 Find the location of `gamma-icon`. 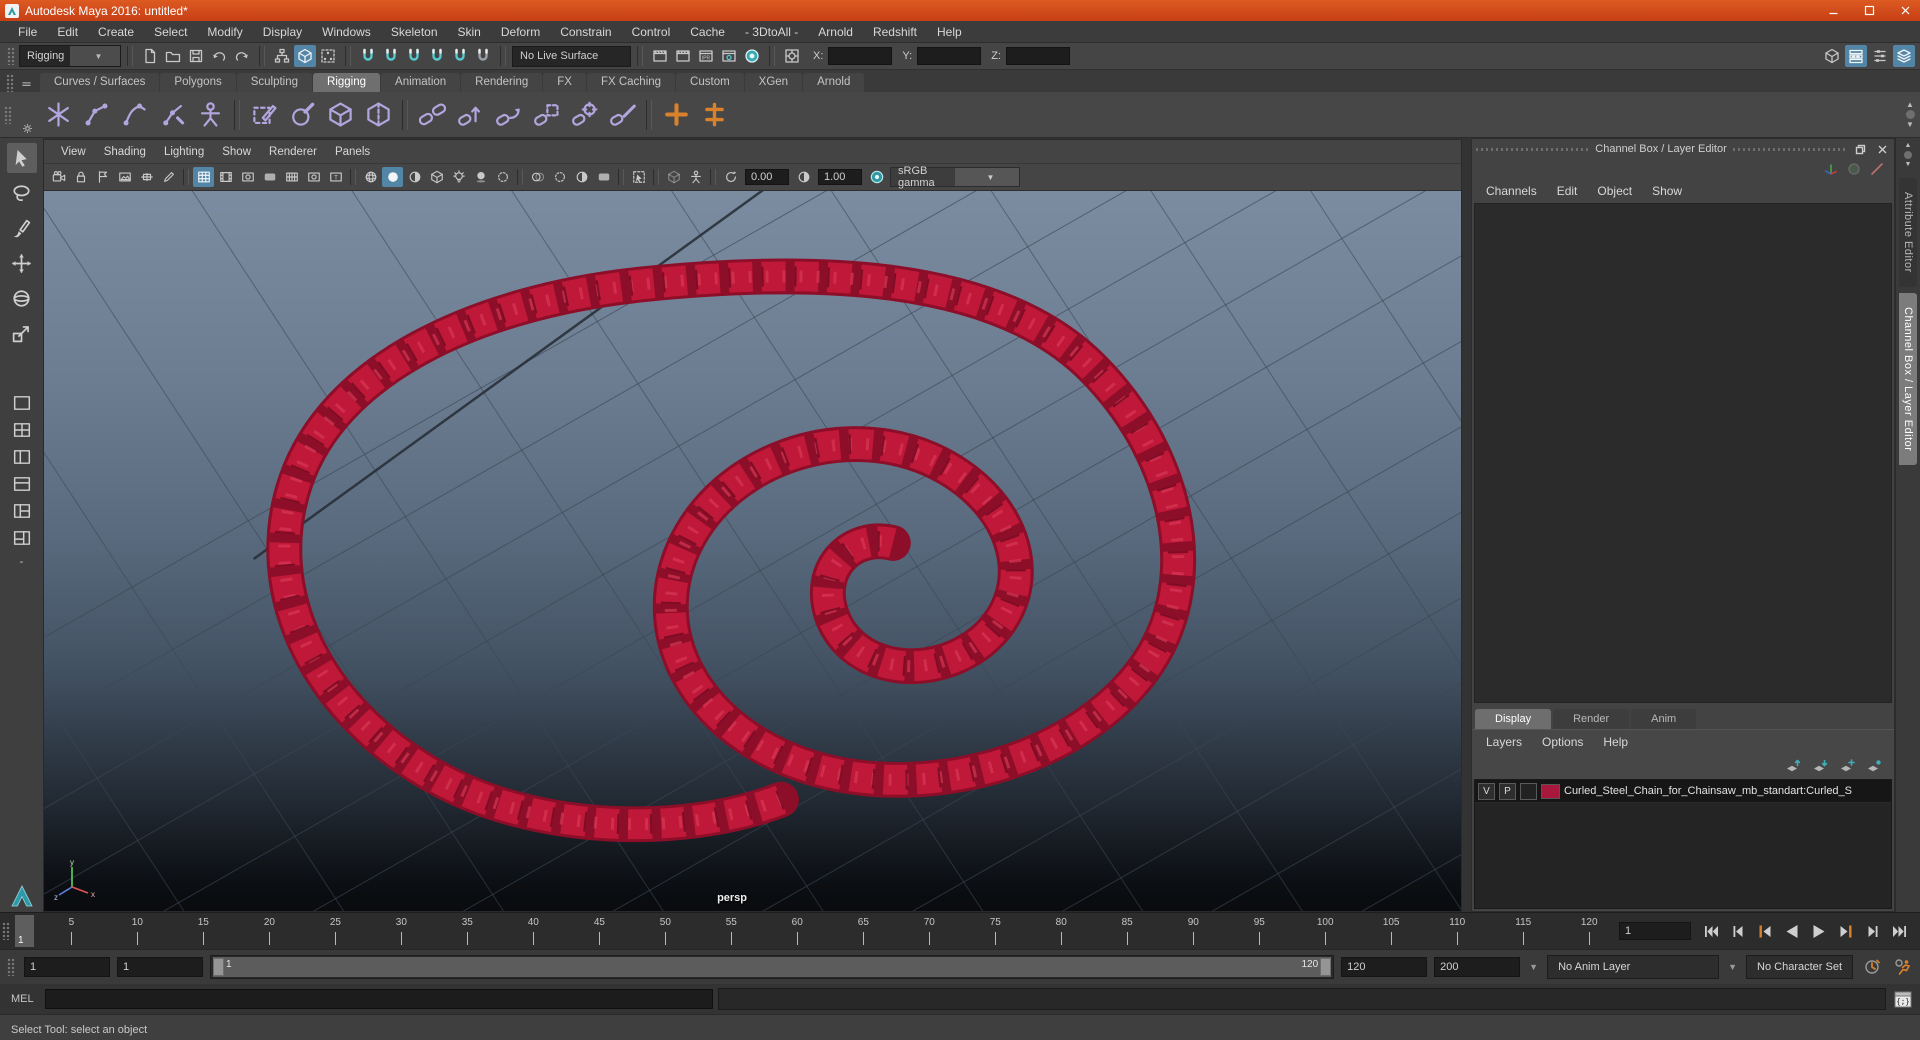

gamma-icon is located at coordinates (803, 177).